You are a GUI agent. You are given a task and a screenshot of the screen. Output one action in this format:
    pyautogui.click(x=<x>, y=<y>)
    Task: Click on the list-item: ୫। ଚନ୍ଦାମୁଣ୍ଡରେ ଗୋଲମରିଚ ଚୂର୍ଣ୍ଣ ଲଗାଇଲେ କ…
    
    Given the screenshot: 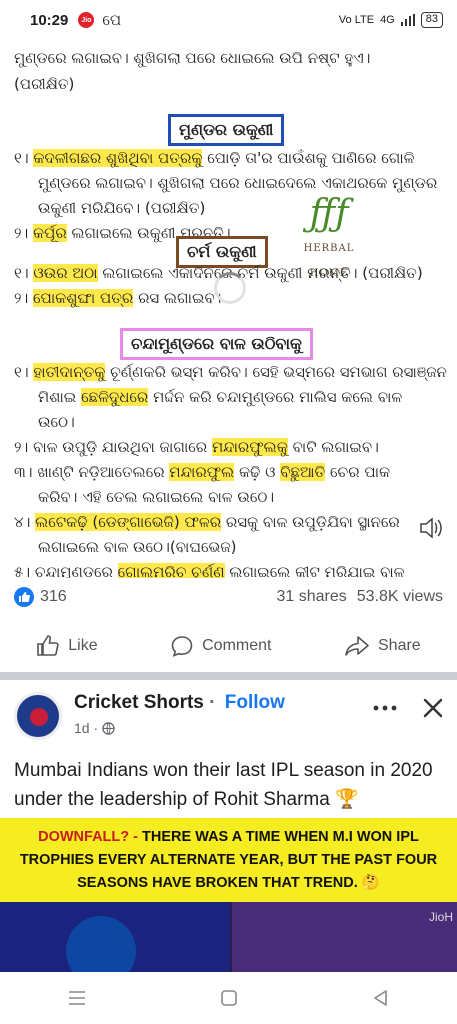 What is the action you would take?
    pyautogui.click(x=209, y=569)
    